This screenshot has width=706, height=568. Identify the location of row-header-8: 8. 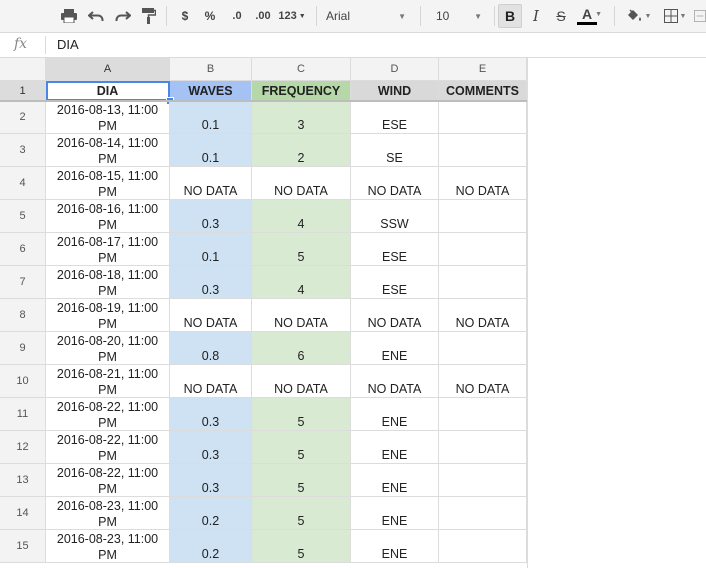
(23, 315).